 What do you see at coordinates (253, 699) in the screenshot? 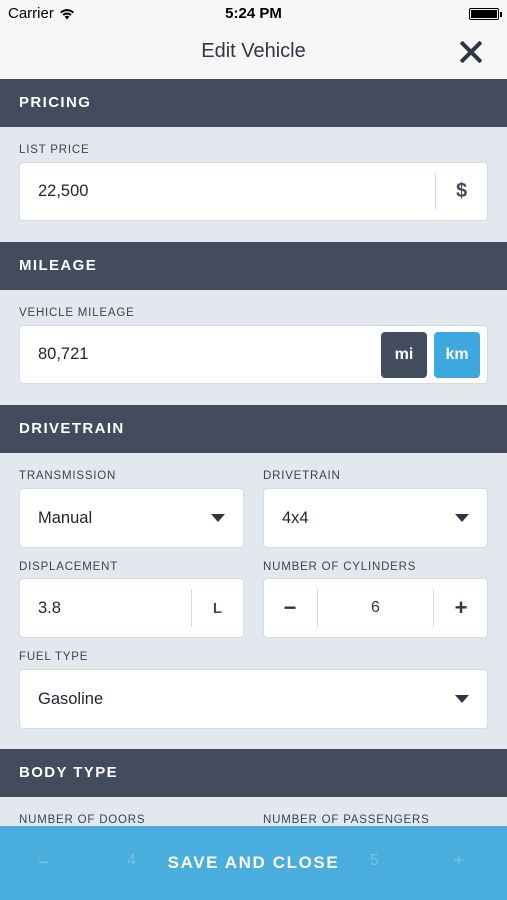
I see `fuel-type-select: Gasoline` at bounding box center [253, 699].